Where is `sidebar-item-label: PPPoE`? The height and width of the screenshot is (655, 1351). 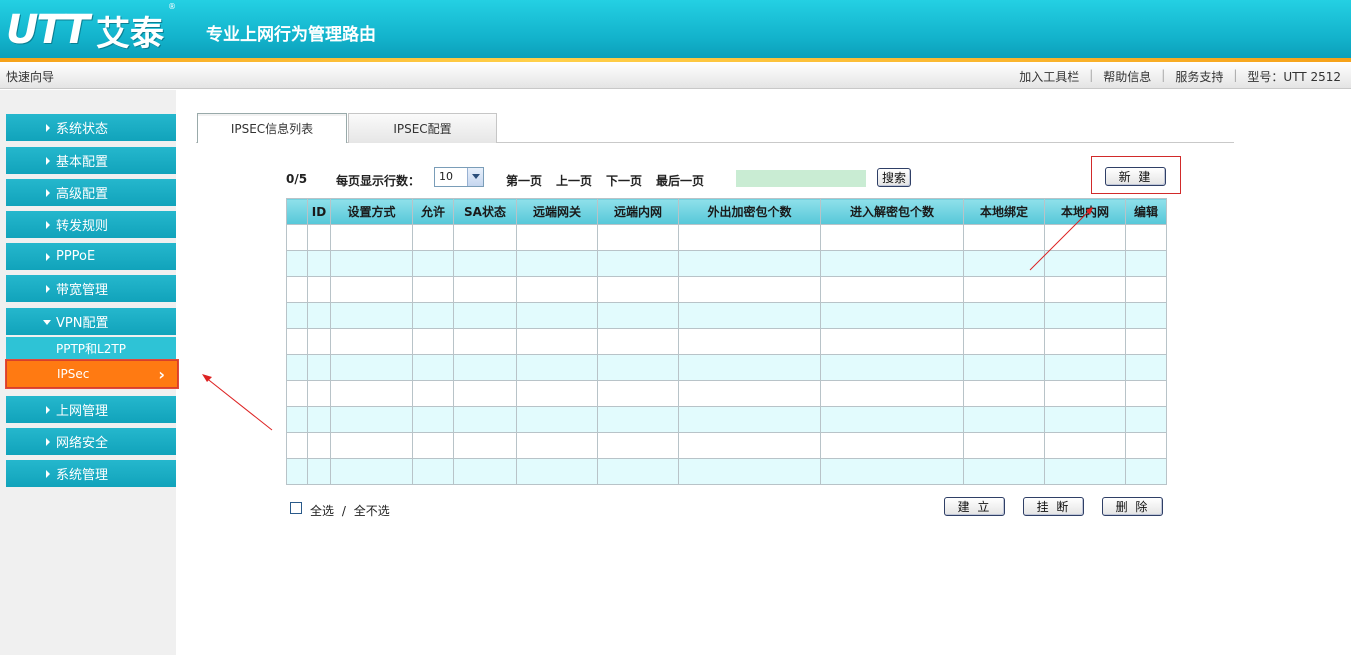
sidebar-item-label: PPPoE is located at coordinates (76, 256).